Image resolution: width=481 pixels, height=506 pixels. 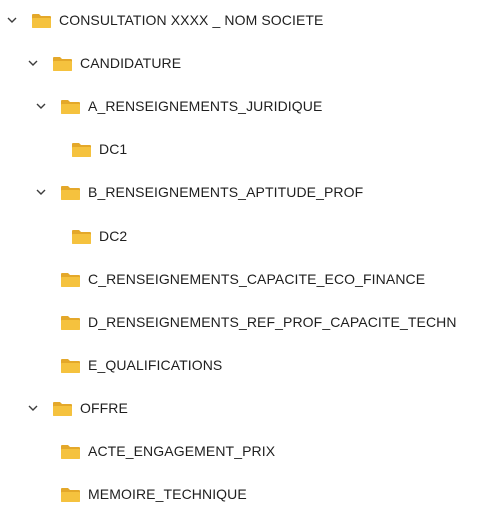 What do you see at coordinates (191, 20) in the screenshot?
I see `tree-node-label: CONSULTATION XXXX _ NOM SOCIETE` at bounding box center [191, 20].